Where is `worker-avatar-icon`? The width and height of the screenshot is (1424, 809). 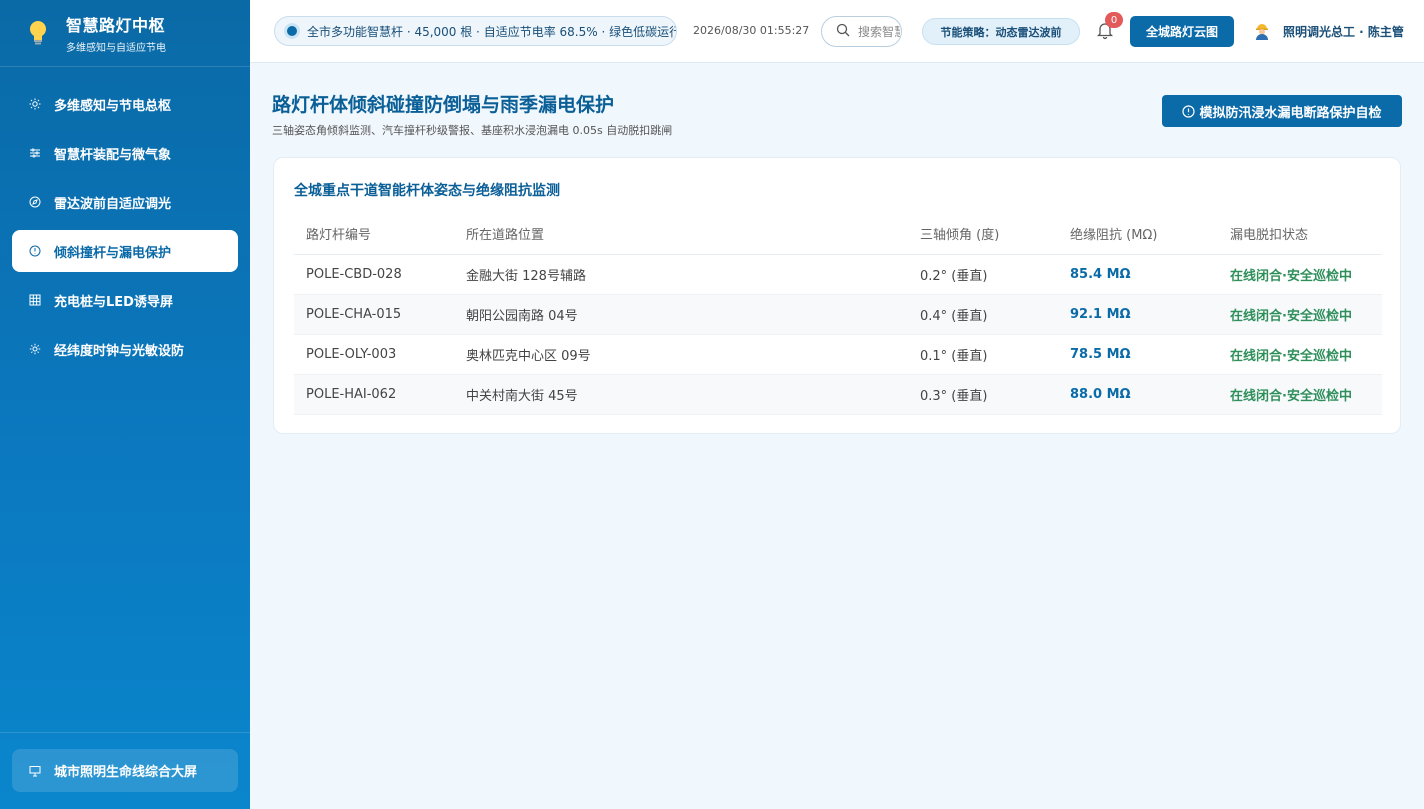
worker-avatar-icon is located at coordinates (1262, 31).